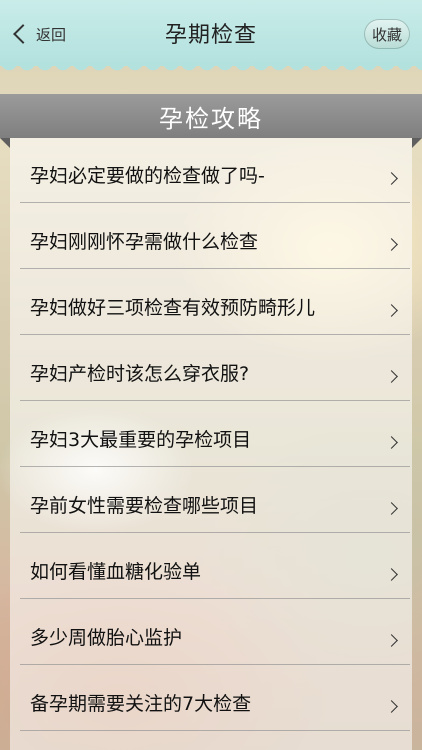 The width and height of the screenshot is (422, 750). Describe the element at coordinates (23, 34) in the screenshot. I see `chevron-left-icon` at that location.